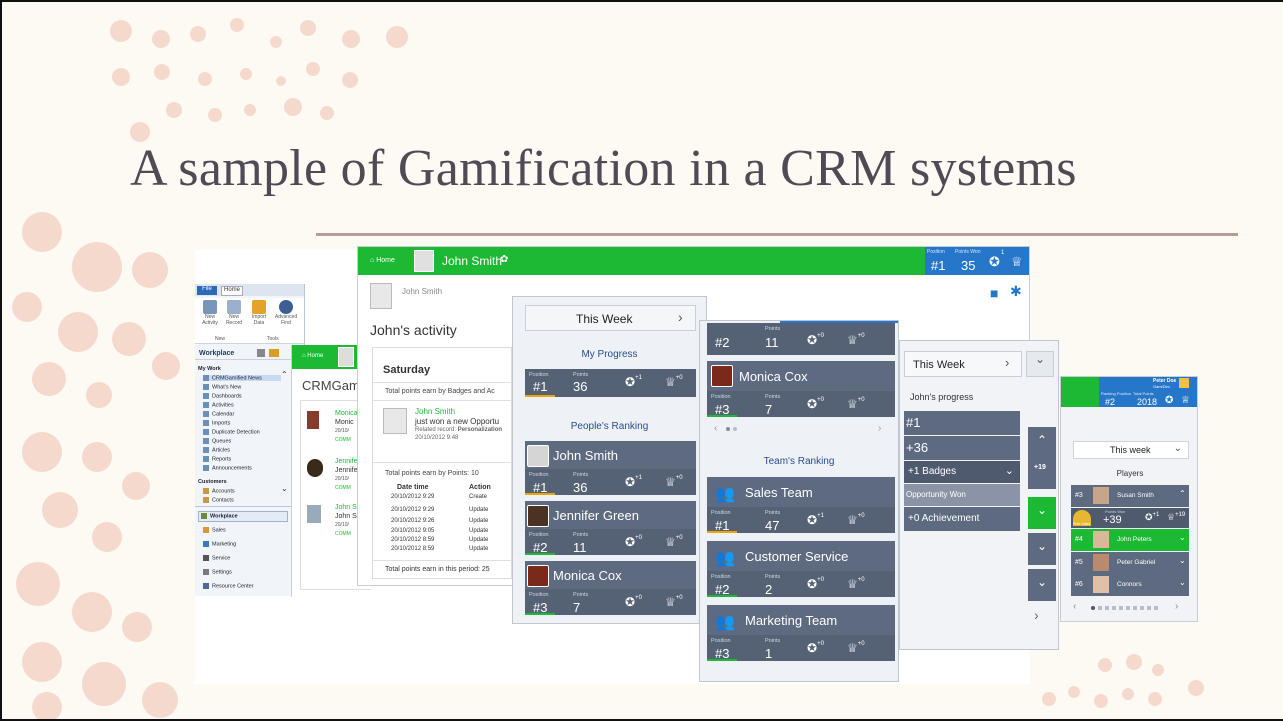  What do you see at coordinates (962, 423) in the screenshot?
I see `progress-row: #1` at bounding box center [962, 423].